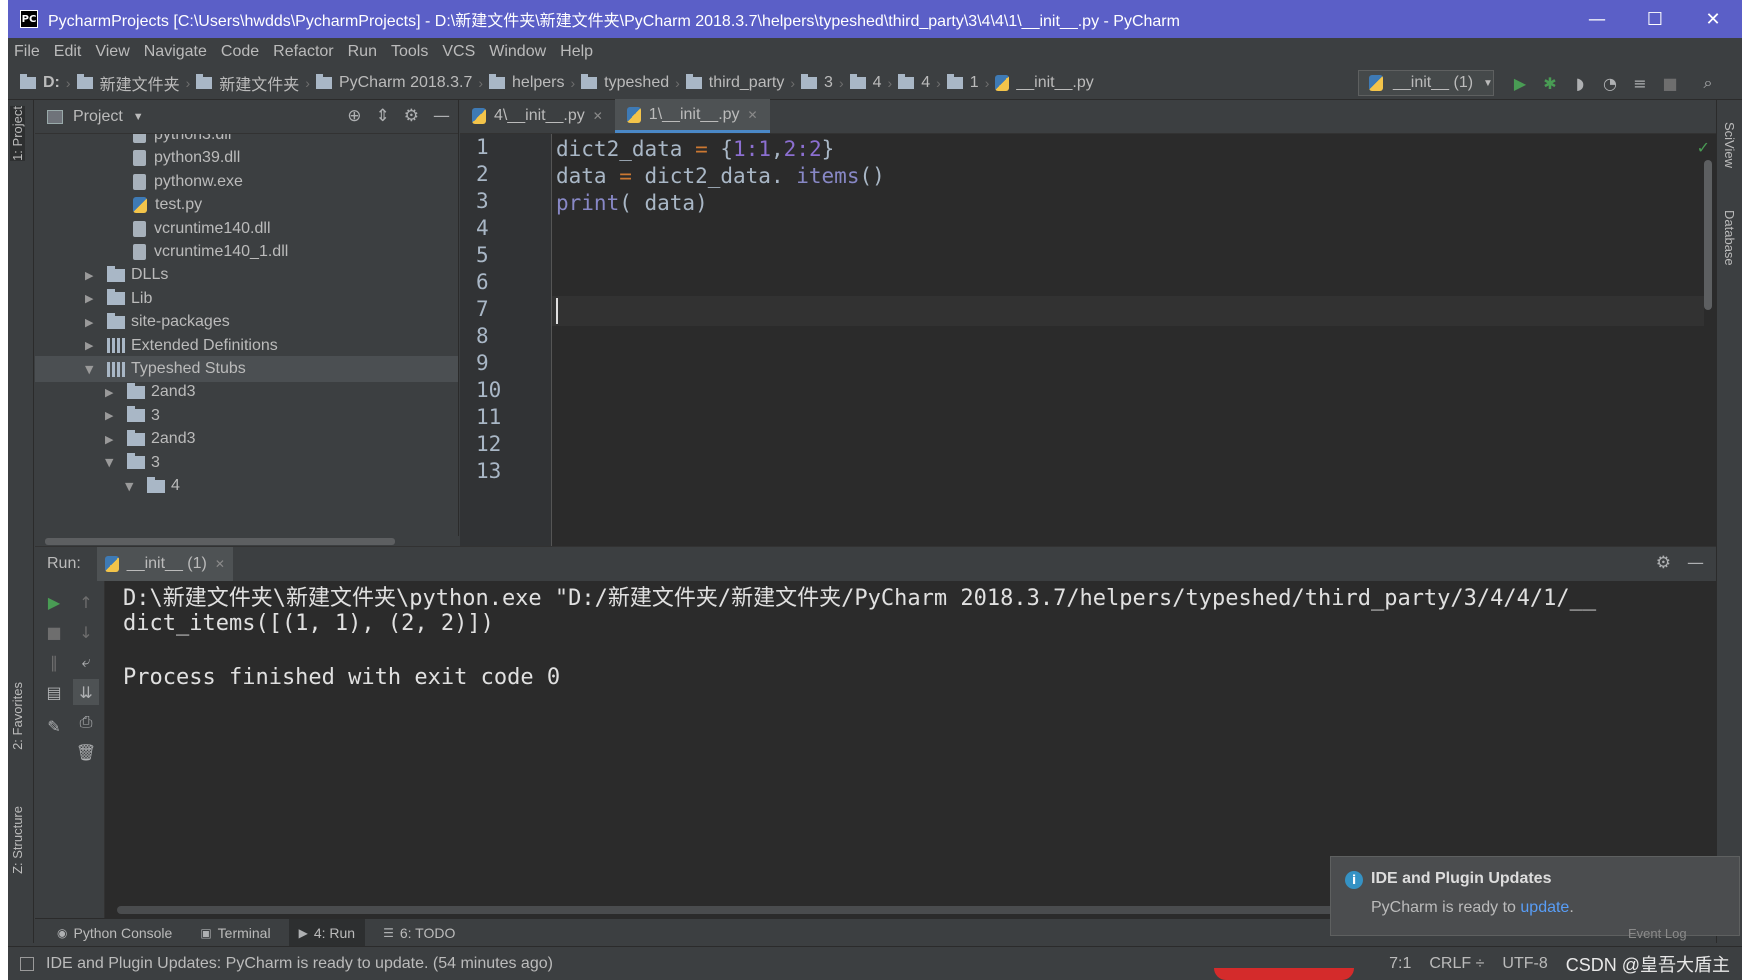 This screenshot has width=1750, height=980. Describe the element at coordinates (517, 52) in the screenshot. I see `menu-window: Window` at that location.